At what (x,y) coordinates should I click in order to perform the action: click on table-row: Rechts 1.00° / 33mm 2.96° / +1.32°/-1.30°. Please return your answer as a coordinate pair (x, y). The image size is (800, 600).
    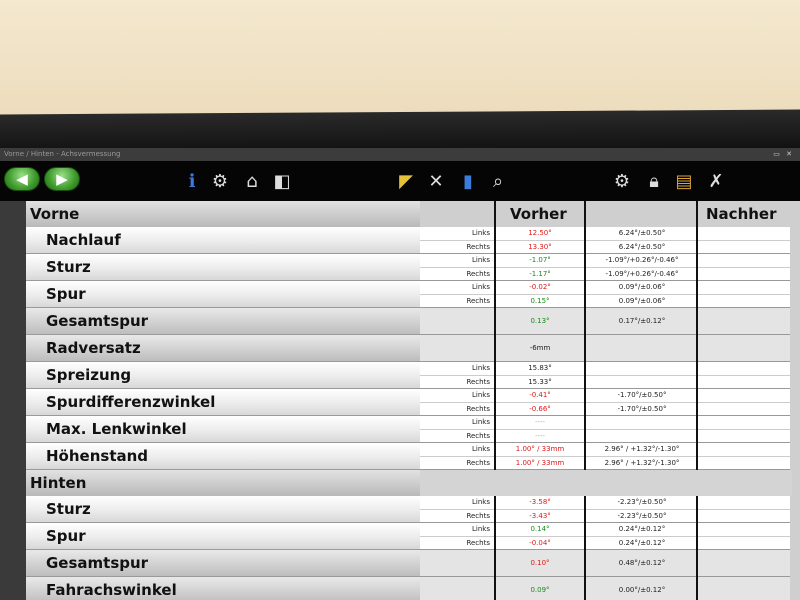
    Looking at the image, I should click on (605, 462).